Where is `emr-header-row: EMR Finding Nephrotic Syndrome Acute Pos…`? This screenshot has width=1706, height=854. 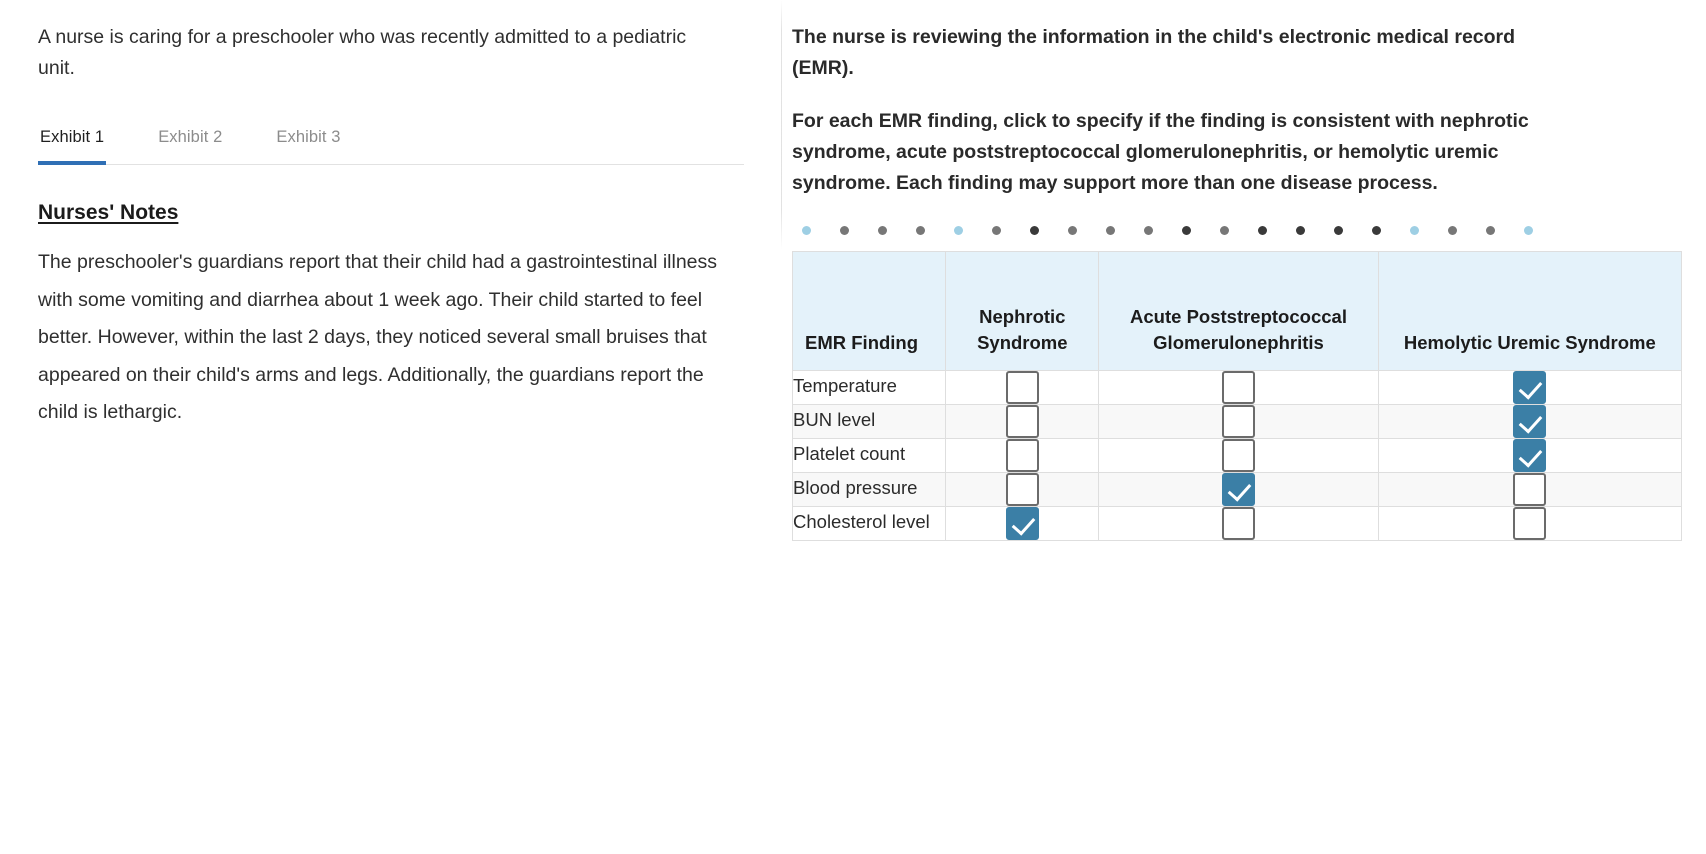
emr-header-row: EMR Finding Nephrotic Syndrome Acute Pos… is located at coordinates (1237, 311).